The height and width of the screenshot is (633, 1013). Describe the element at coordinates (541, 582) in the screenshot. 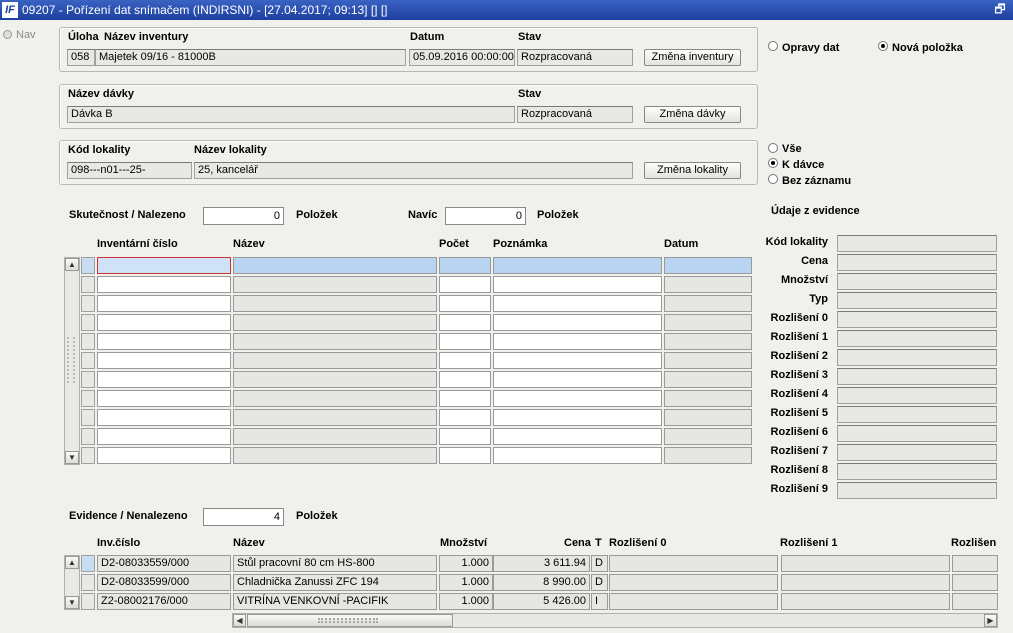

I see `grid2-cell-cena: 8 990.00` at that location.